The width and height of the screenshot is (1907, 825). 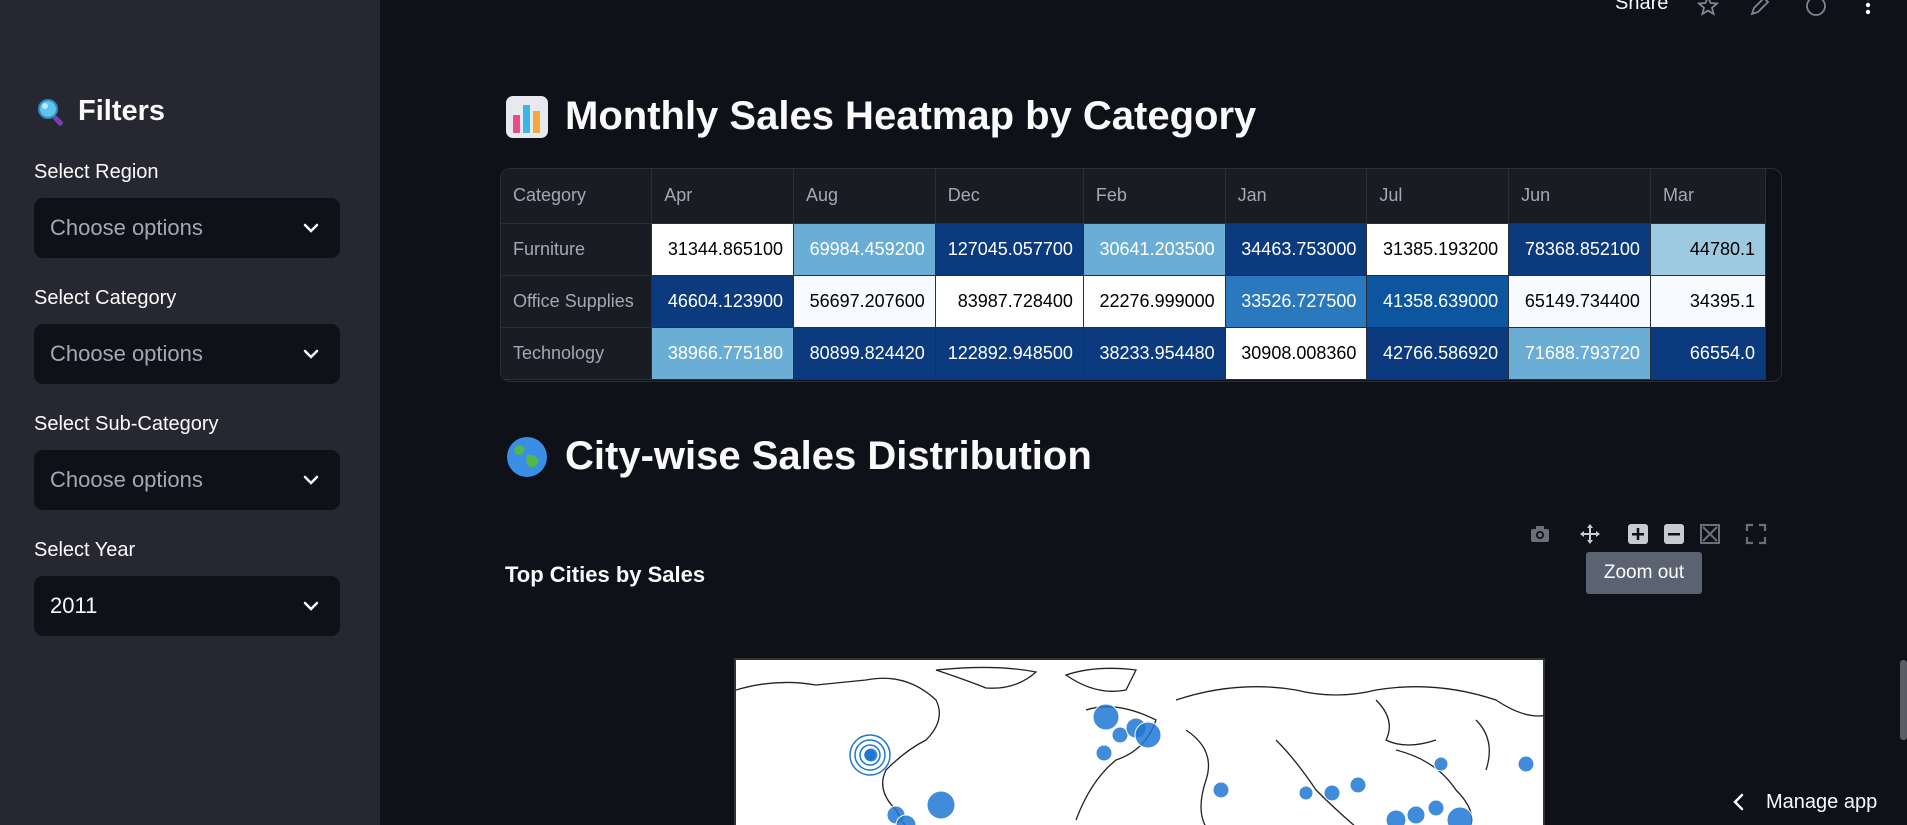 What do you see at coordinates (1590, 534) in the screenshot?
I see `pan-icon` at bounding box center [1590, 534].